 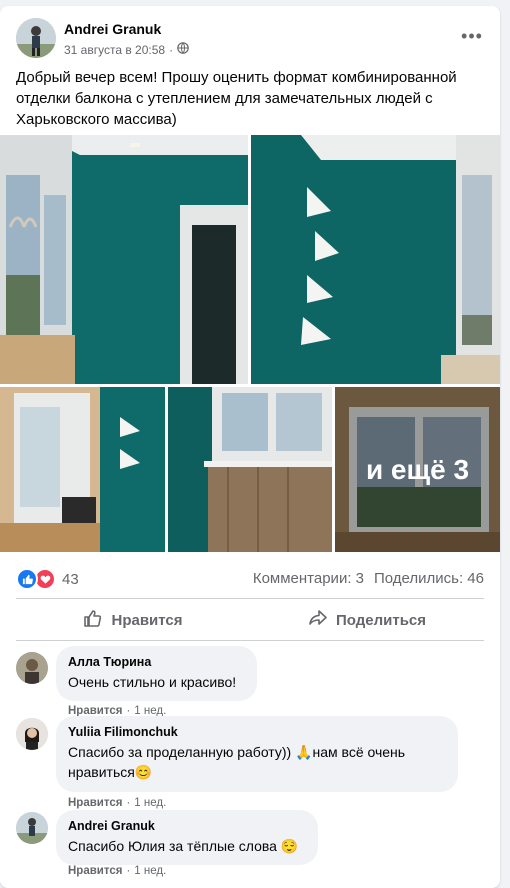 I want to click on like-button: Нравится, so click(x=133, y=620).